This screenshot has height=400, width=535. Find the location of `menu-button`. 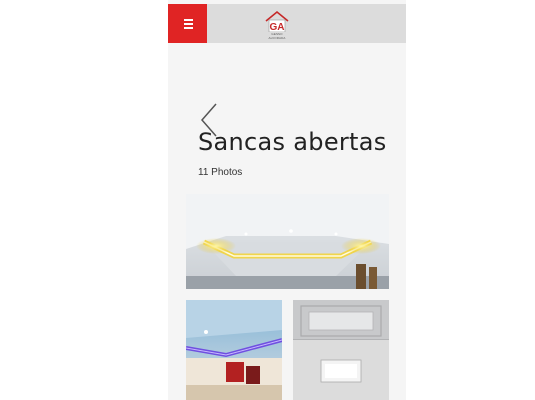

menu-button is located at coordinates (187, 23).